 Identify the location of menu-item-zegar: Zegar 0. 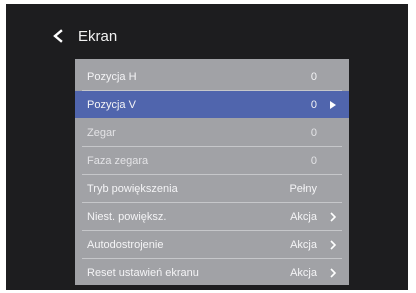
(212, 132).